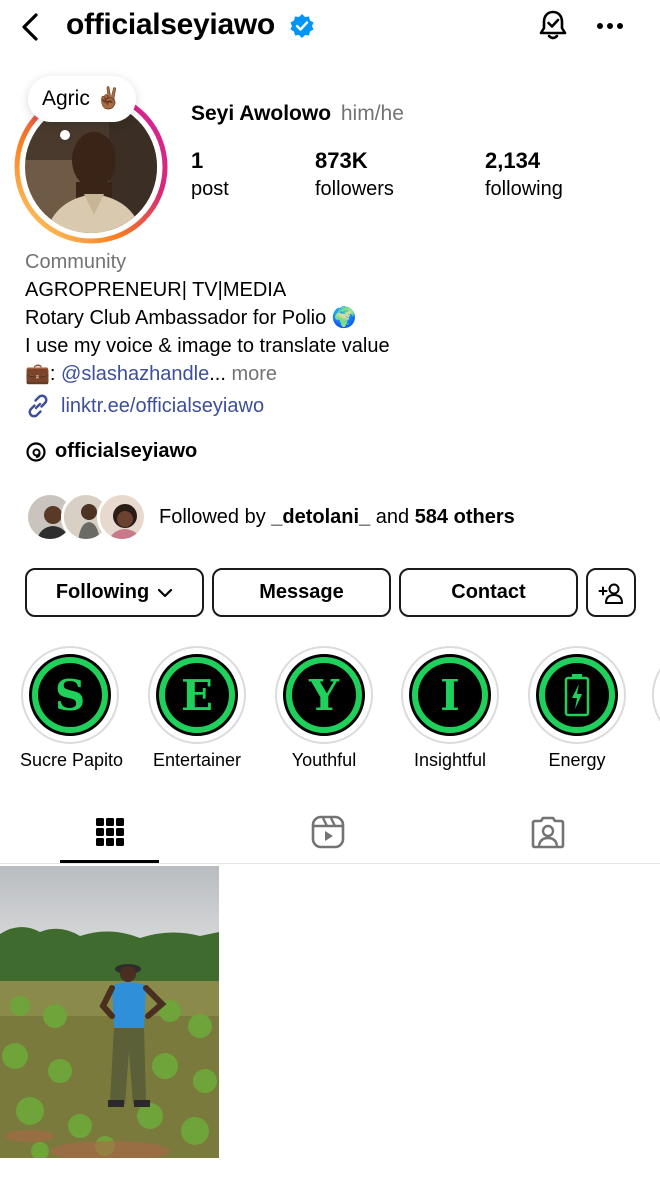 Image resolution: width=660 pixels, height=1200 pixels. I want to click on followed-by-prefix: Followed by, so click(215, 516).